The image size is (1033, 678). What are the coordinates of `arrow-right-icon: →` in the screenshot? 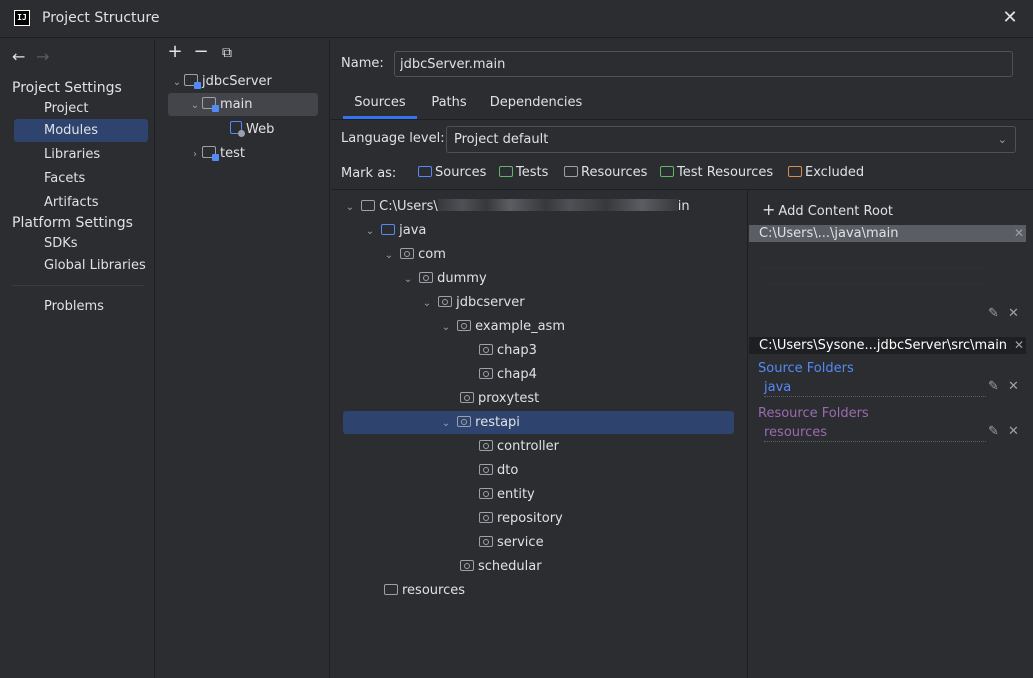 It's located at (48, 56).